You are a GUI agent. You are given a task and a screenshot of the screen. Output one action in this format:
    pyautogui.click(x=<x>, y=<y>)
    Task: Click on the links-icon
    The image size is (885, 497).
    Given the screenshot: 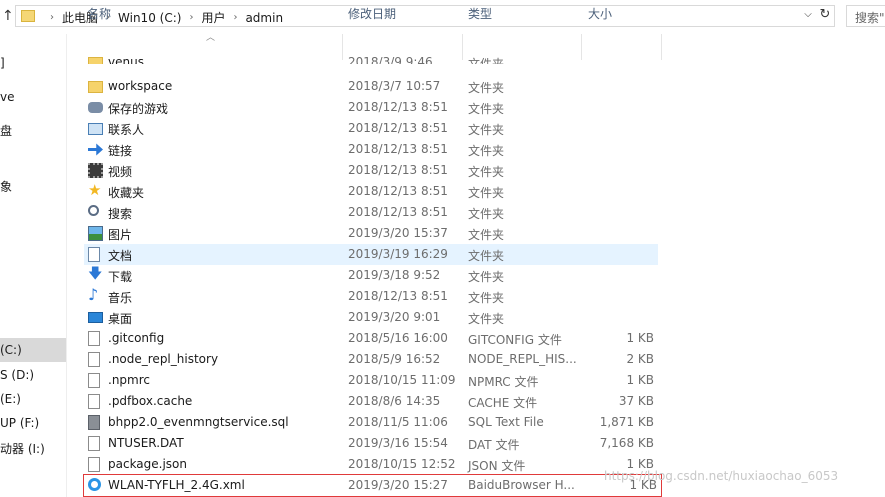 What is the action you would take?
    pyautogui.click(x=95, y=149)
    